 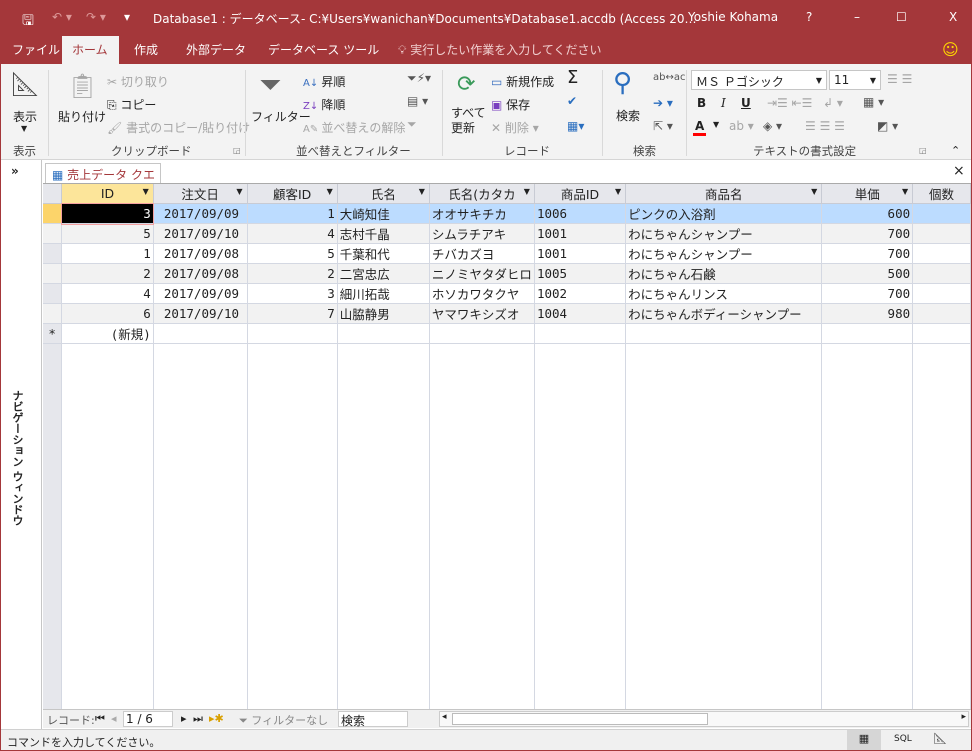 What do you see at coordinates (482, 213) in the screenshot?
I see `table-cell: オオサキチカ` at bounding box center [482, 213].